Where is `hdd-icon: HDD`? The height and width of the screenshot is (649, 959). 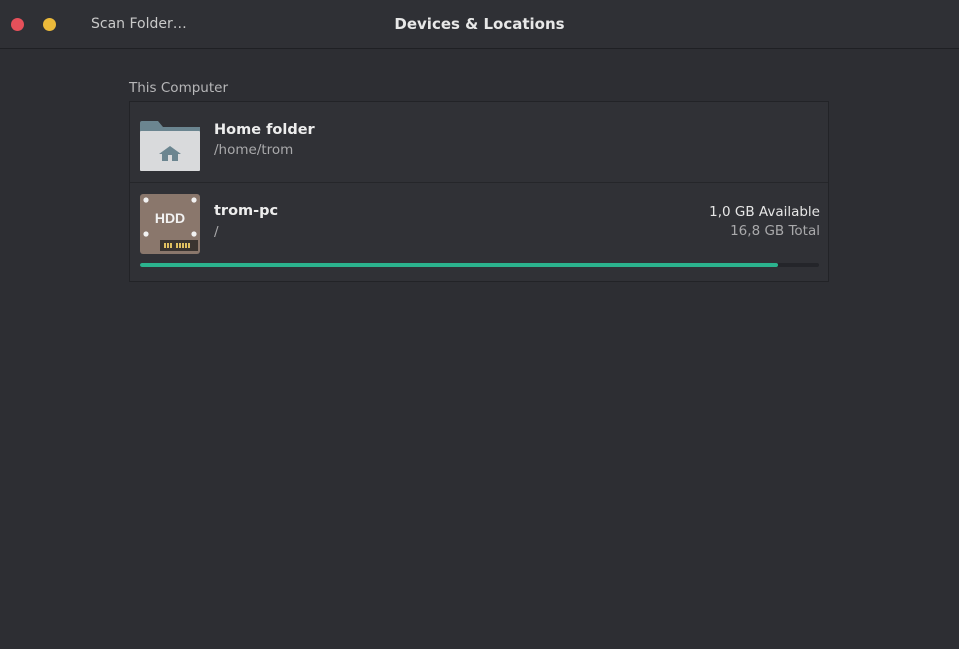 hdd-icon: HDD is located at coordinates (170, 224).